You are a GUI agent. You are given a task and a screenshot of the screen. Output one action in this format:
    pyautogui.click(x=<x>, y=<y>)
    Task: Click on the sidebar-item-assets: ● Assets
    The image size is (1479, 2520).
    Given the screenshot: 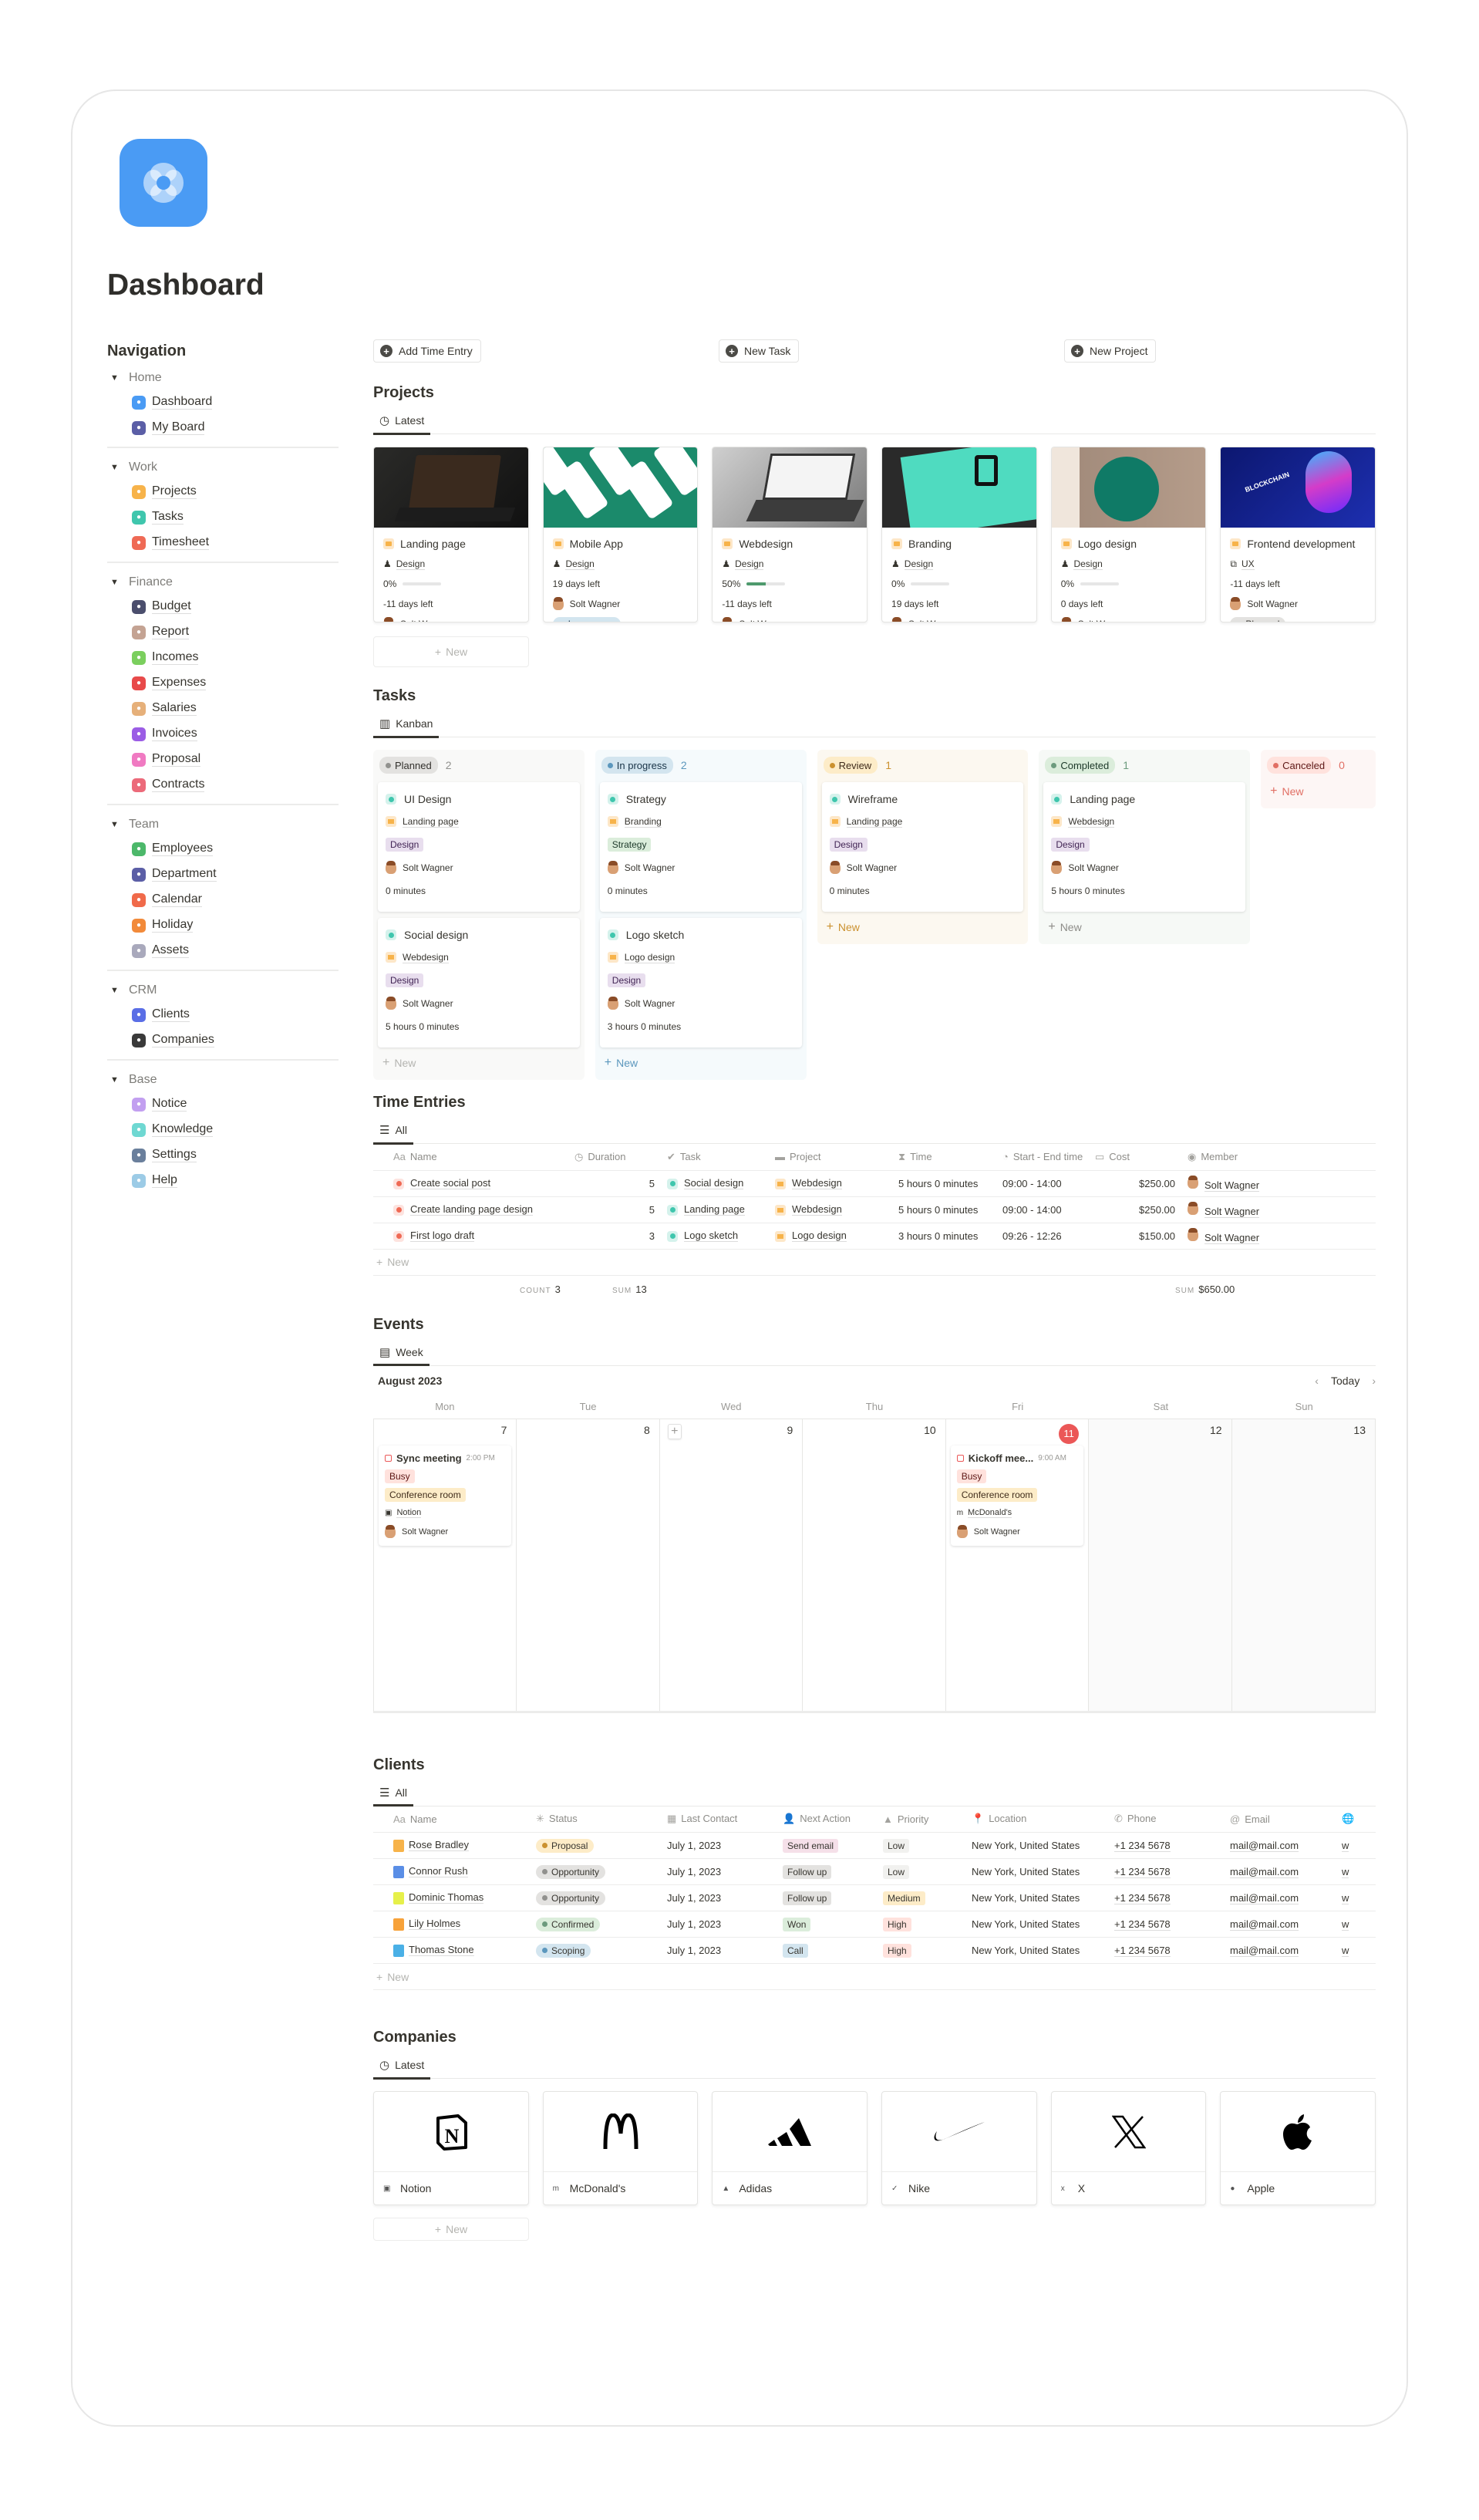 What is the action you would take?
    pyautogui.click(x=223, y=951)
    